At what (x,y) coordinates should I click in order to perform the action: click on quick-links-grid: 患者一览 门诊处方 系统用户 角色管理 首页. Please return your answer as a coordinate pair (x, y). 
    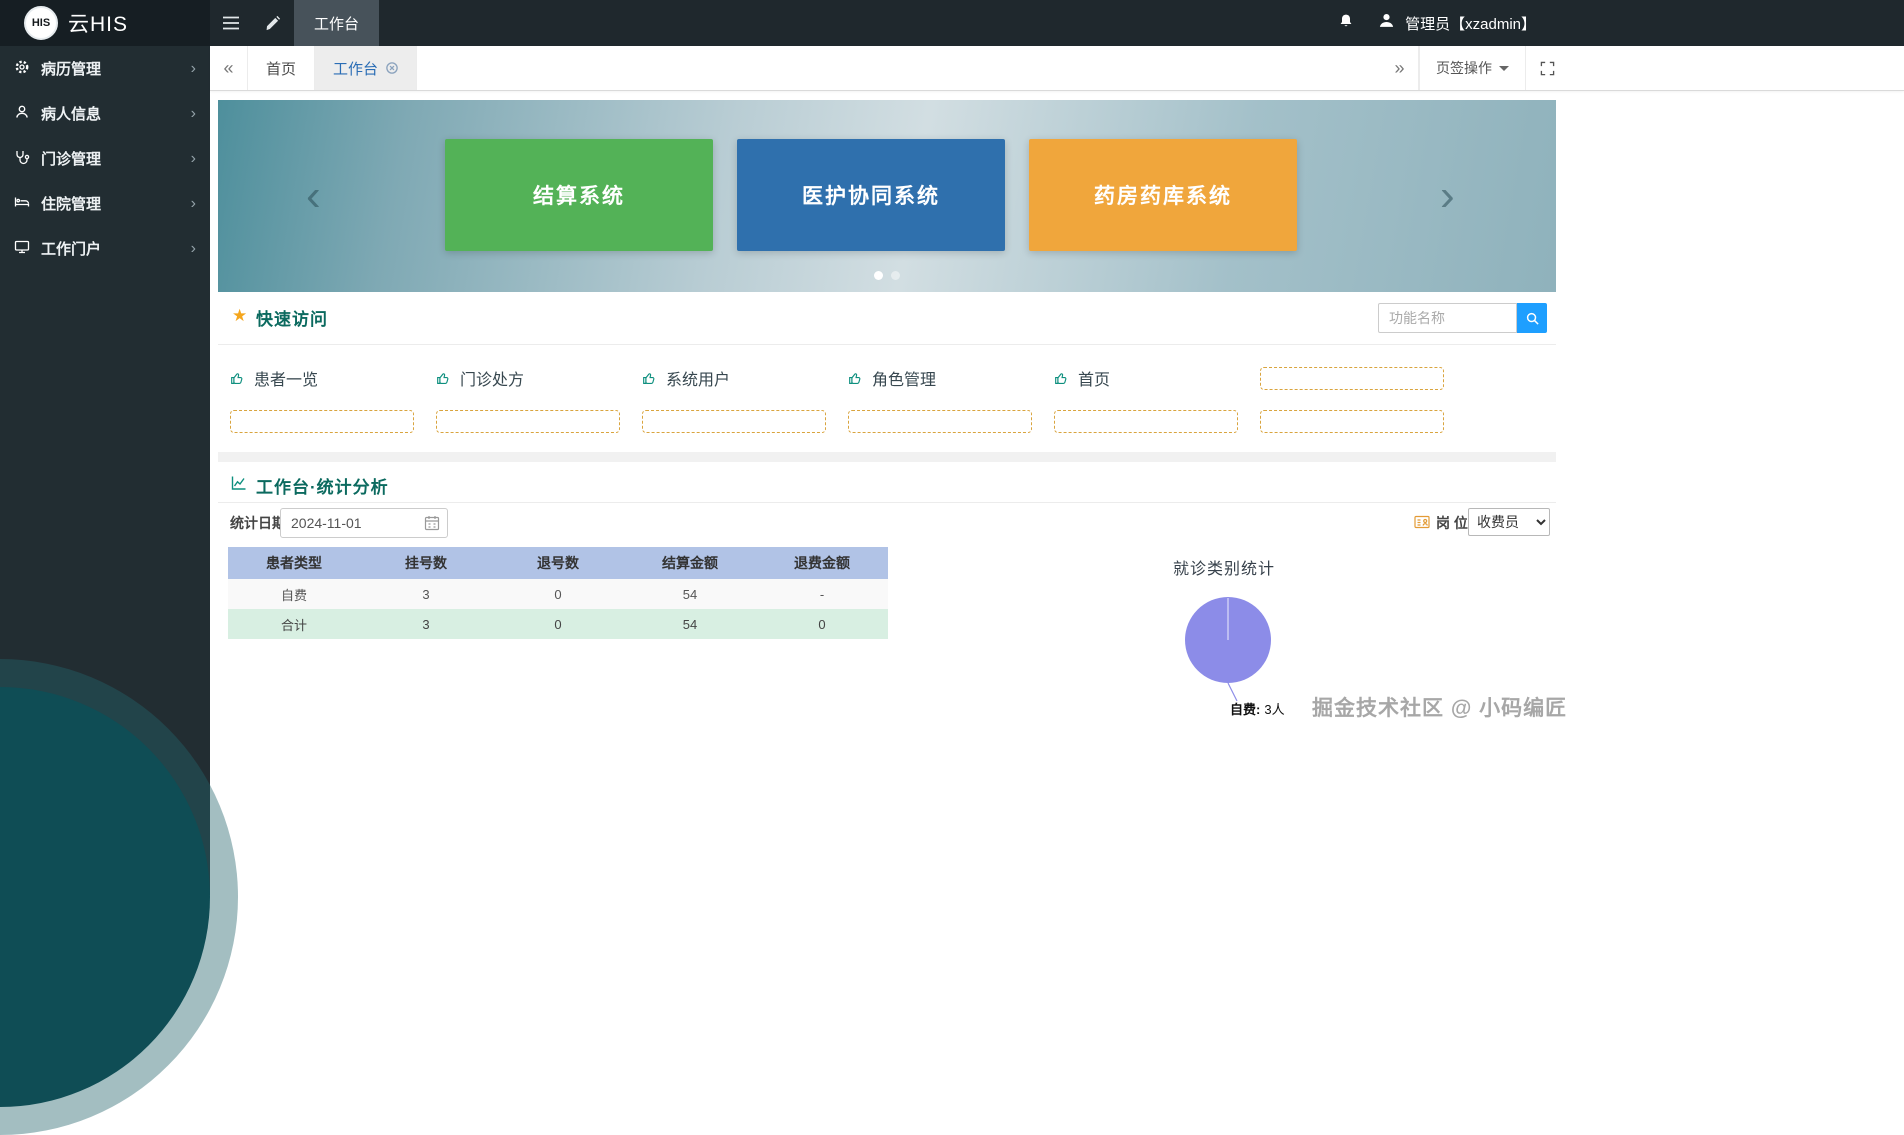
    Looking at the image, I should click on (848, 399).